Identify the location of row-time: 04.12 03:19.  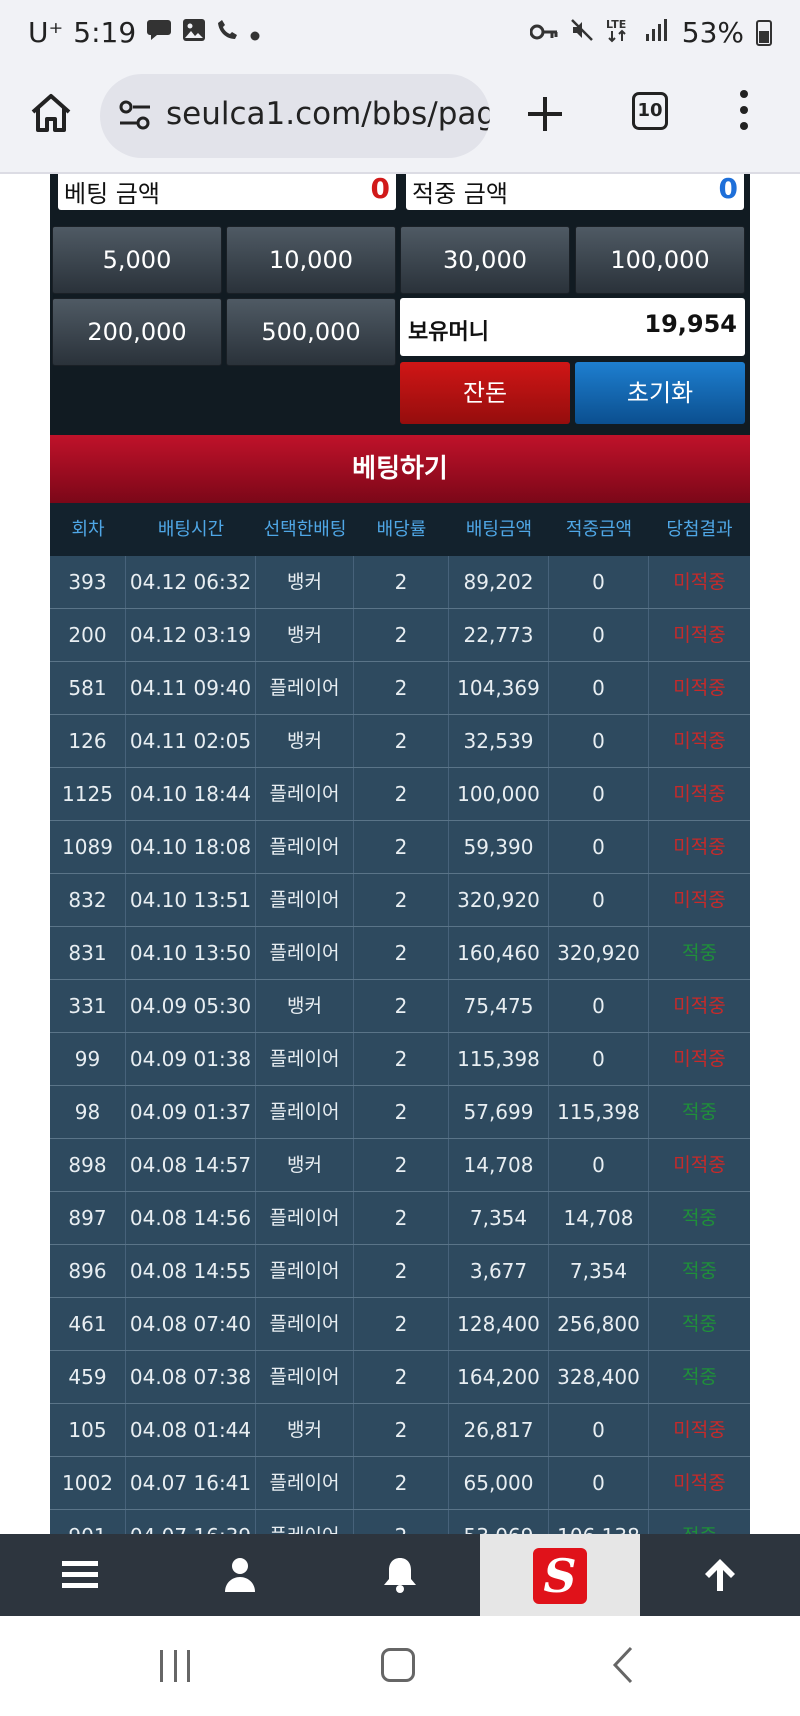
(191, 635).